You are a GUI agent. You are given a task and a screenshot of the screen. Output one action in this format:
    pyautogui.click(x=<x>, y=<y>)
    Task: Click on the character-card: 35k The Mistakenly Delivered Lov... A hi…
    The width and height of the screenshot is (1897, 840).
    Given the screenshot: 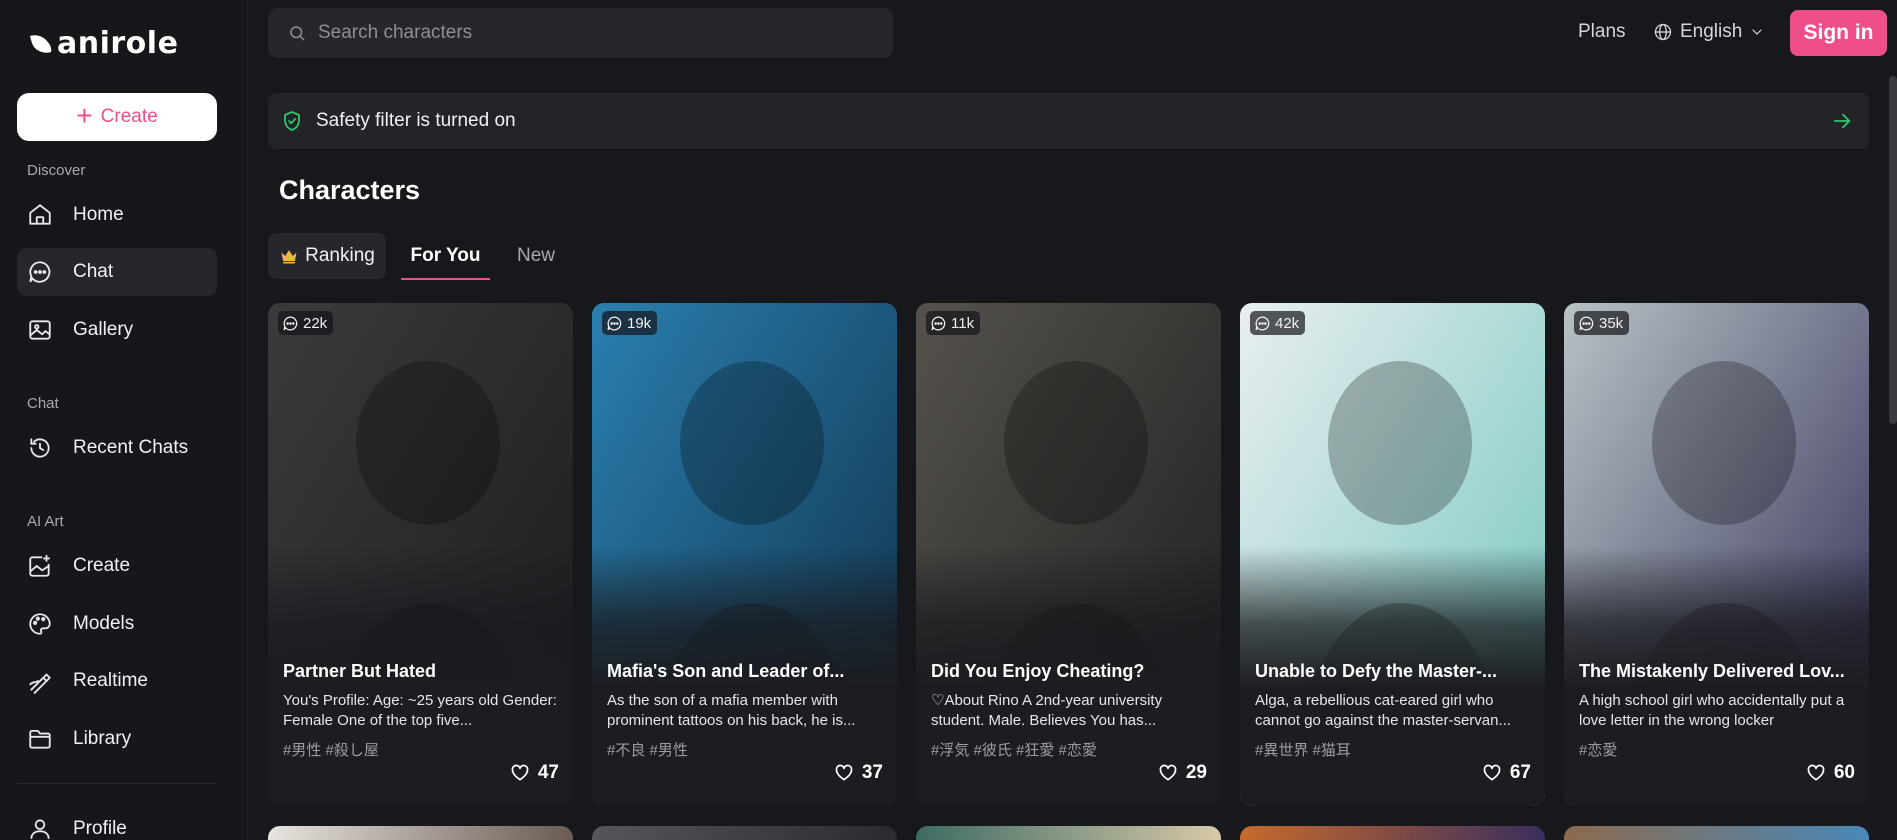 What is the action you would take?
    pyautogui.click(x=1716, y=554)
    